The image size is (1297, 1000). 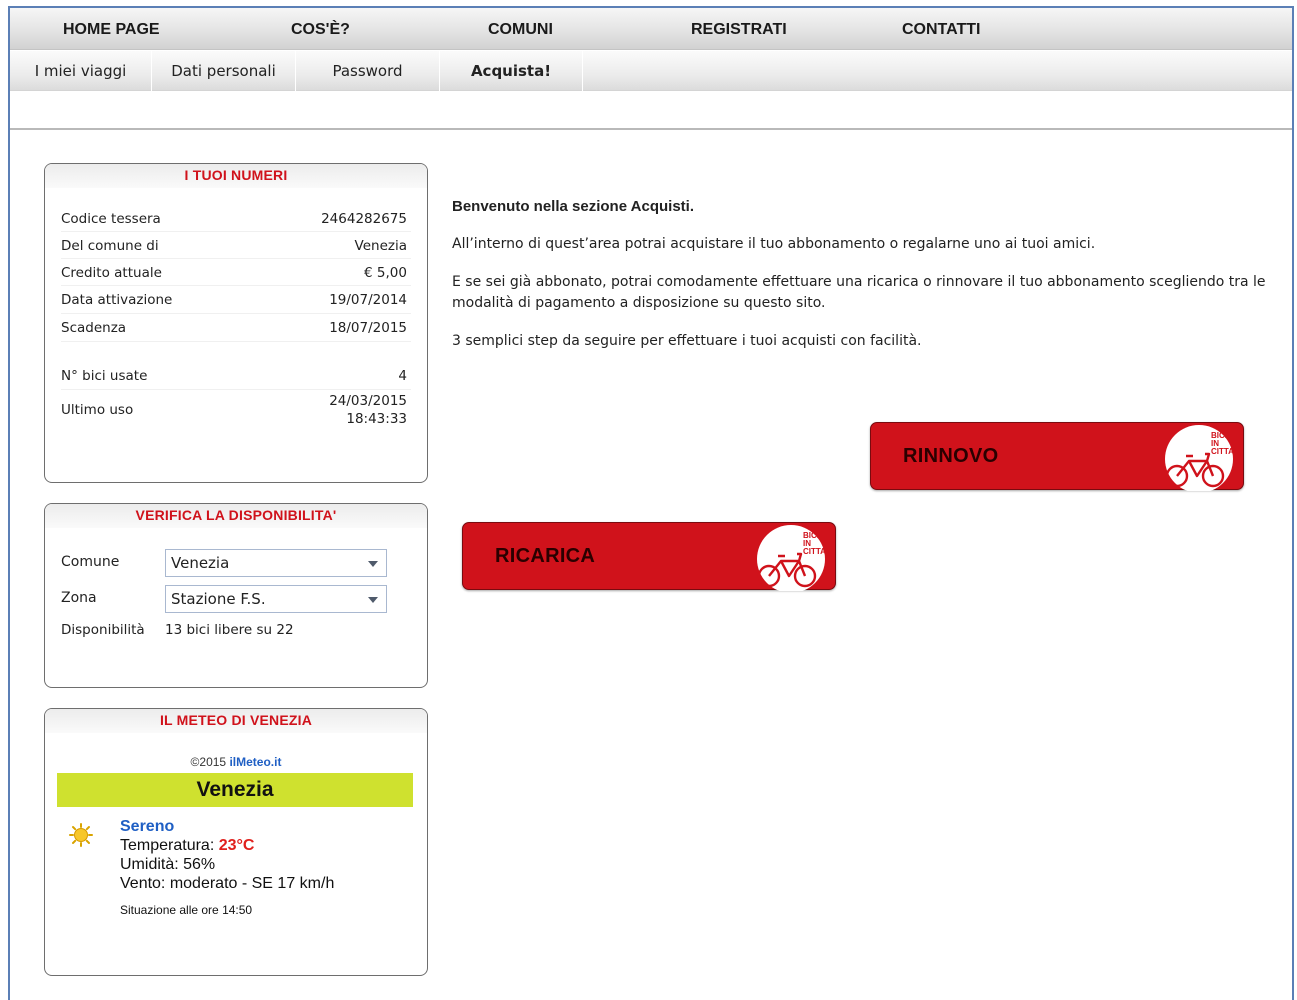 I want to click on subnav-dati-personali: Dati personali, so click(x=224, y=71).